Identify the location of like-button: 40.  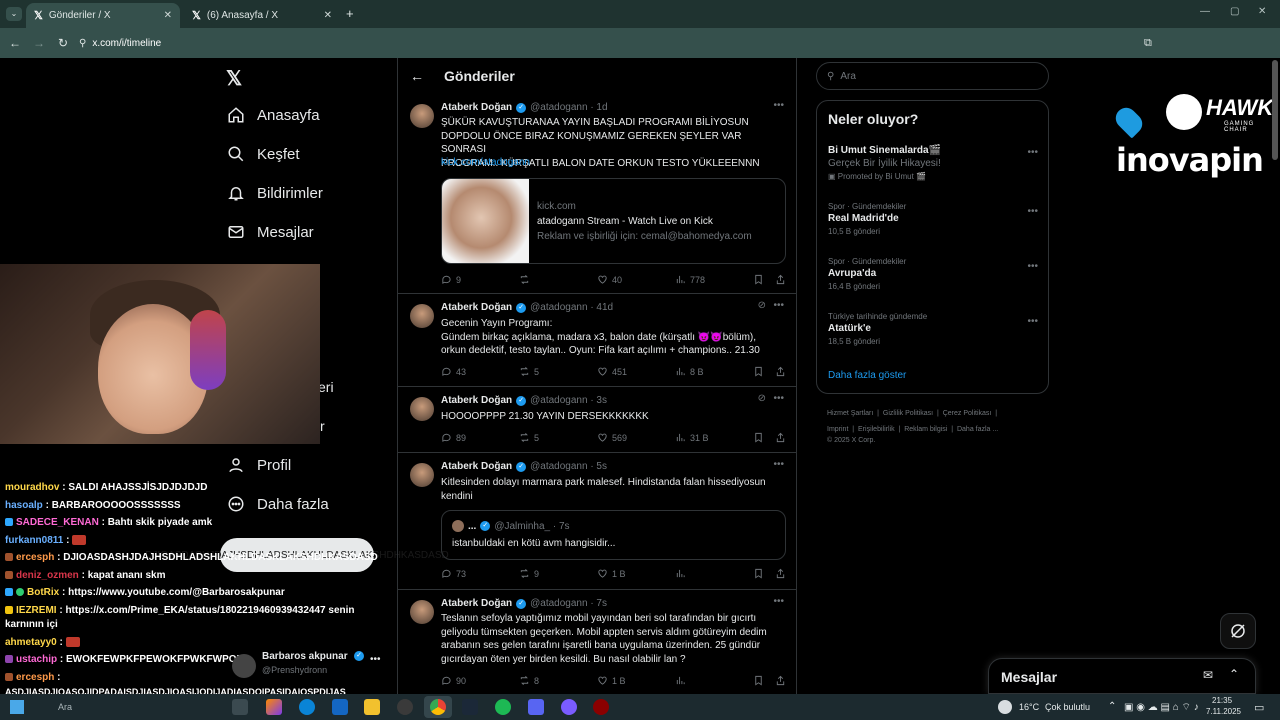
(609, 279).